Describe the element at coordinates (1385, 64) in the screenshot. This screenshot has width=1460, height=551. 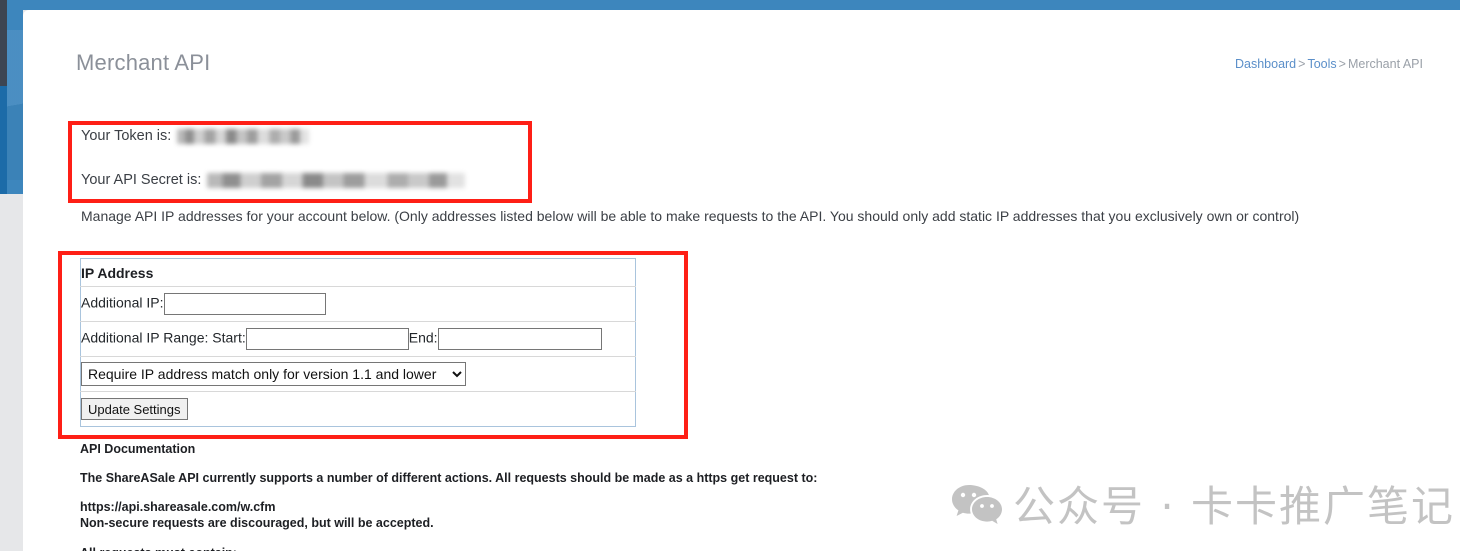
I see `breadcrumb-item-current: Merchant API` at that location.